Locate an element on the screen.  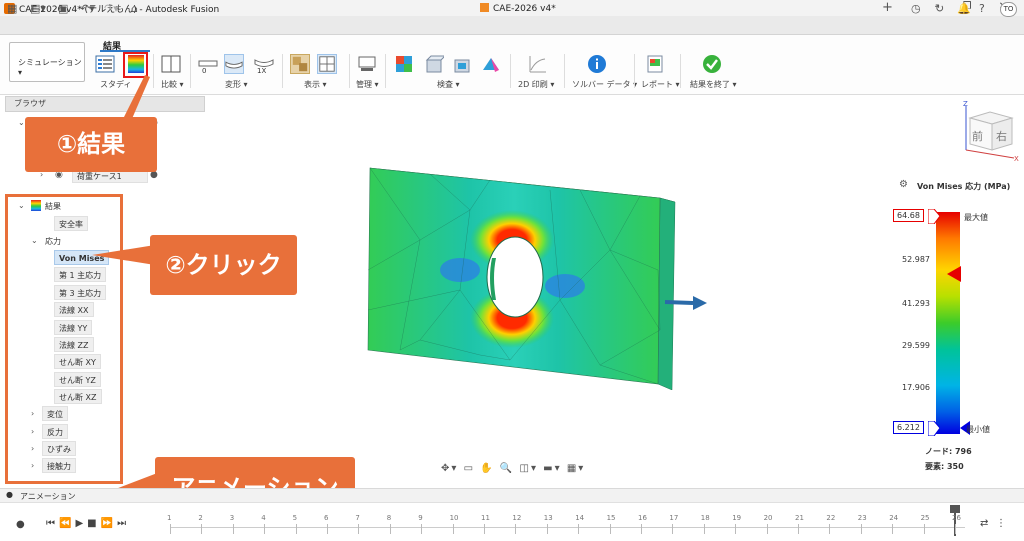
home-icon: ⌂ is located at coordinates (134, 8).